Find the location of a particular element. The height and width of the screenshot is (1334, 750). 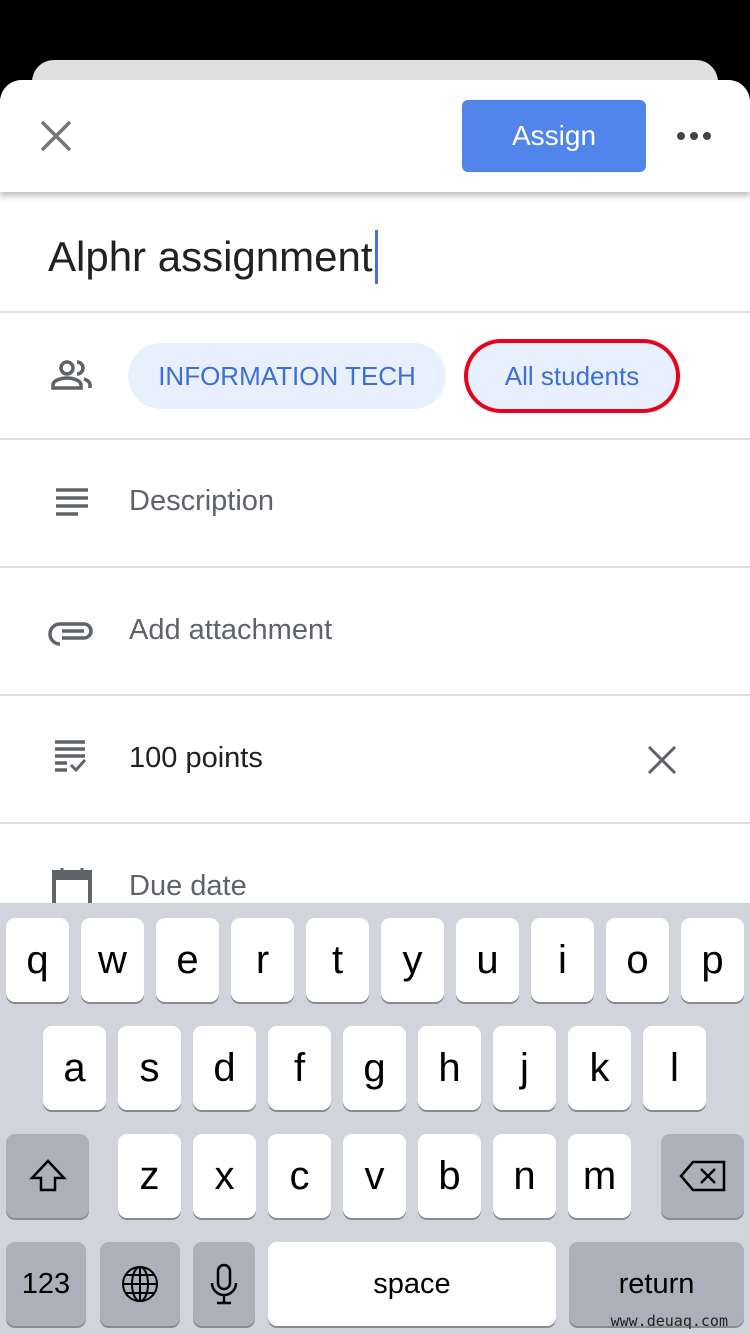

key-w: w is located at coordinates (112, 960).